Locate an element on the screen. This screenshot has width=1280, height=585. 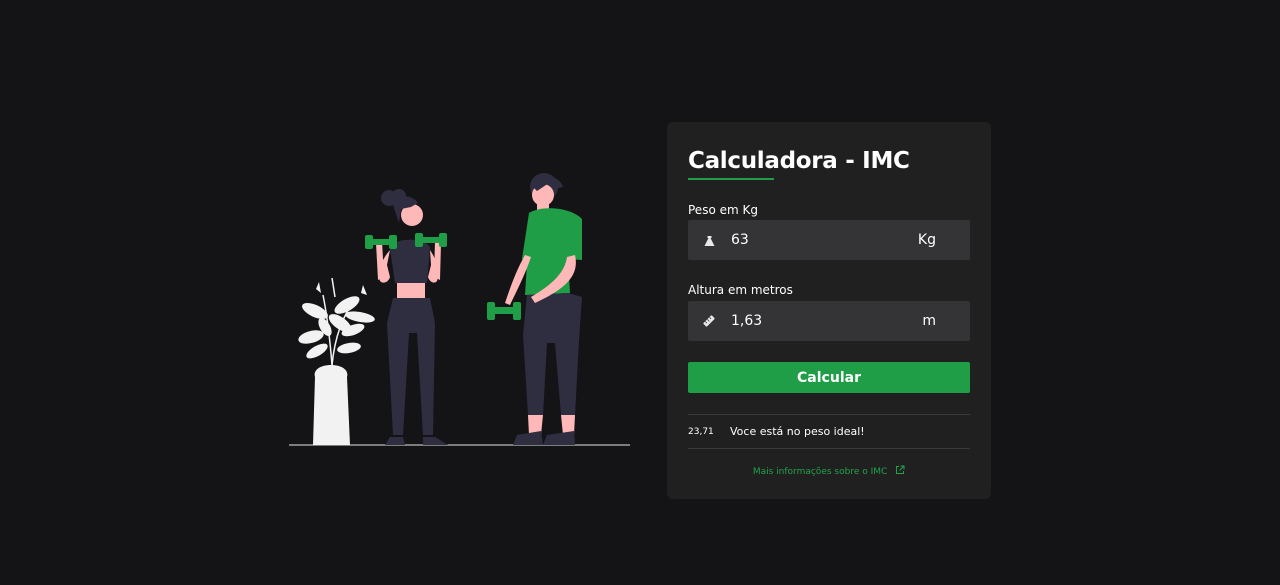
height-field: m is located at coordinates (829, 321).